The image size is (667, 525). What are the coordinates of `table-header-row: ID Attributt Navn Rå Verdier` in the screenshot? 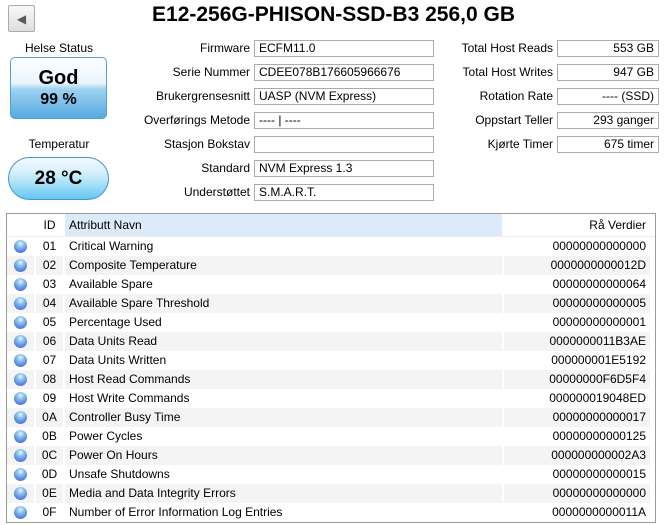 It's located at (331, 225).